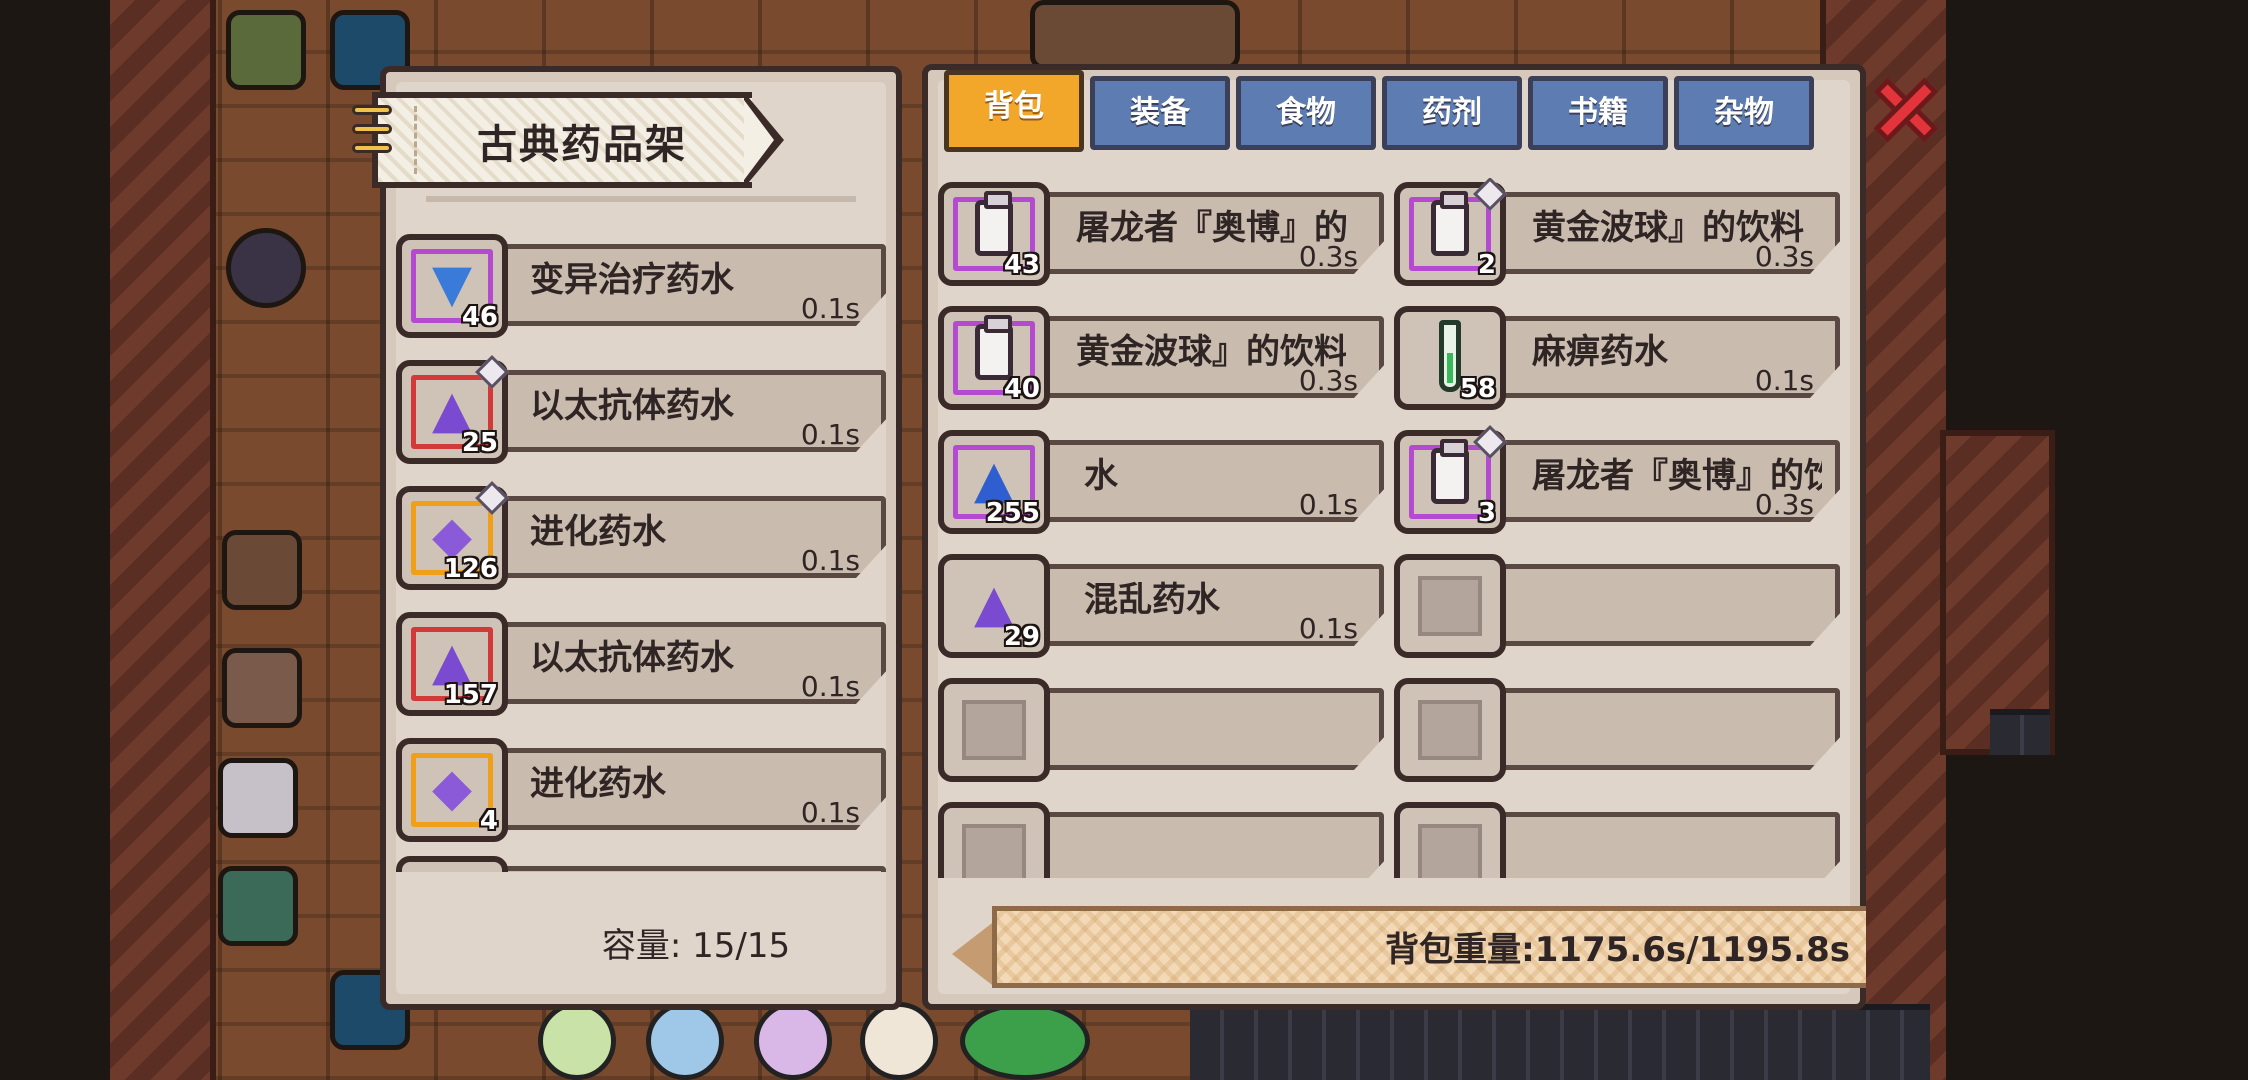 The image size is (2248, 1080). I want to click on item-name: 变异治疗药水, so click(632, 280).